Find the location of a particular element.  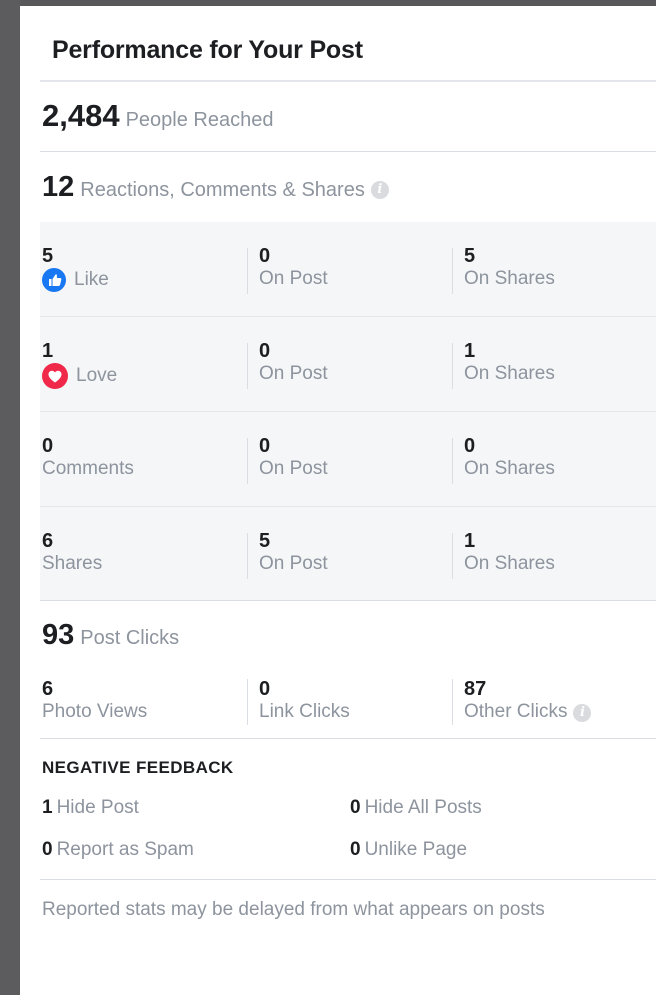

like-total: 5 Like is located at coordinates (75, 268).